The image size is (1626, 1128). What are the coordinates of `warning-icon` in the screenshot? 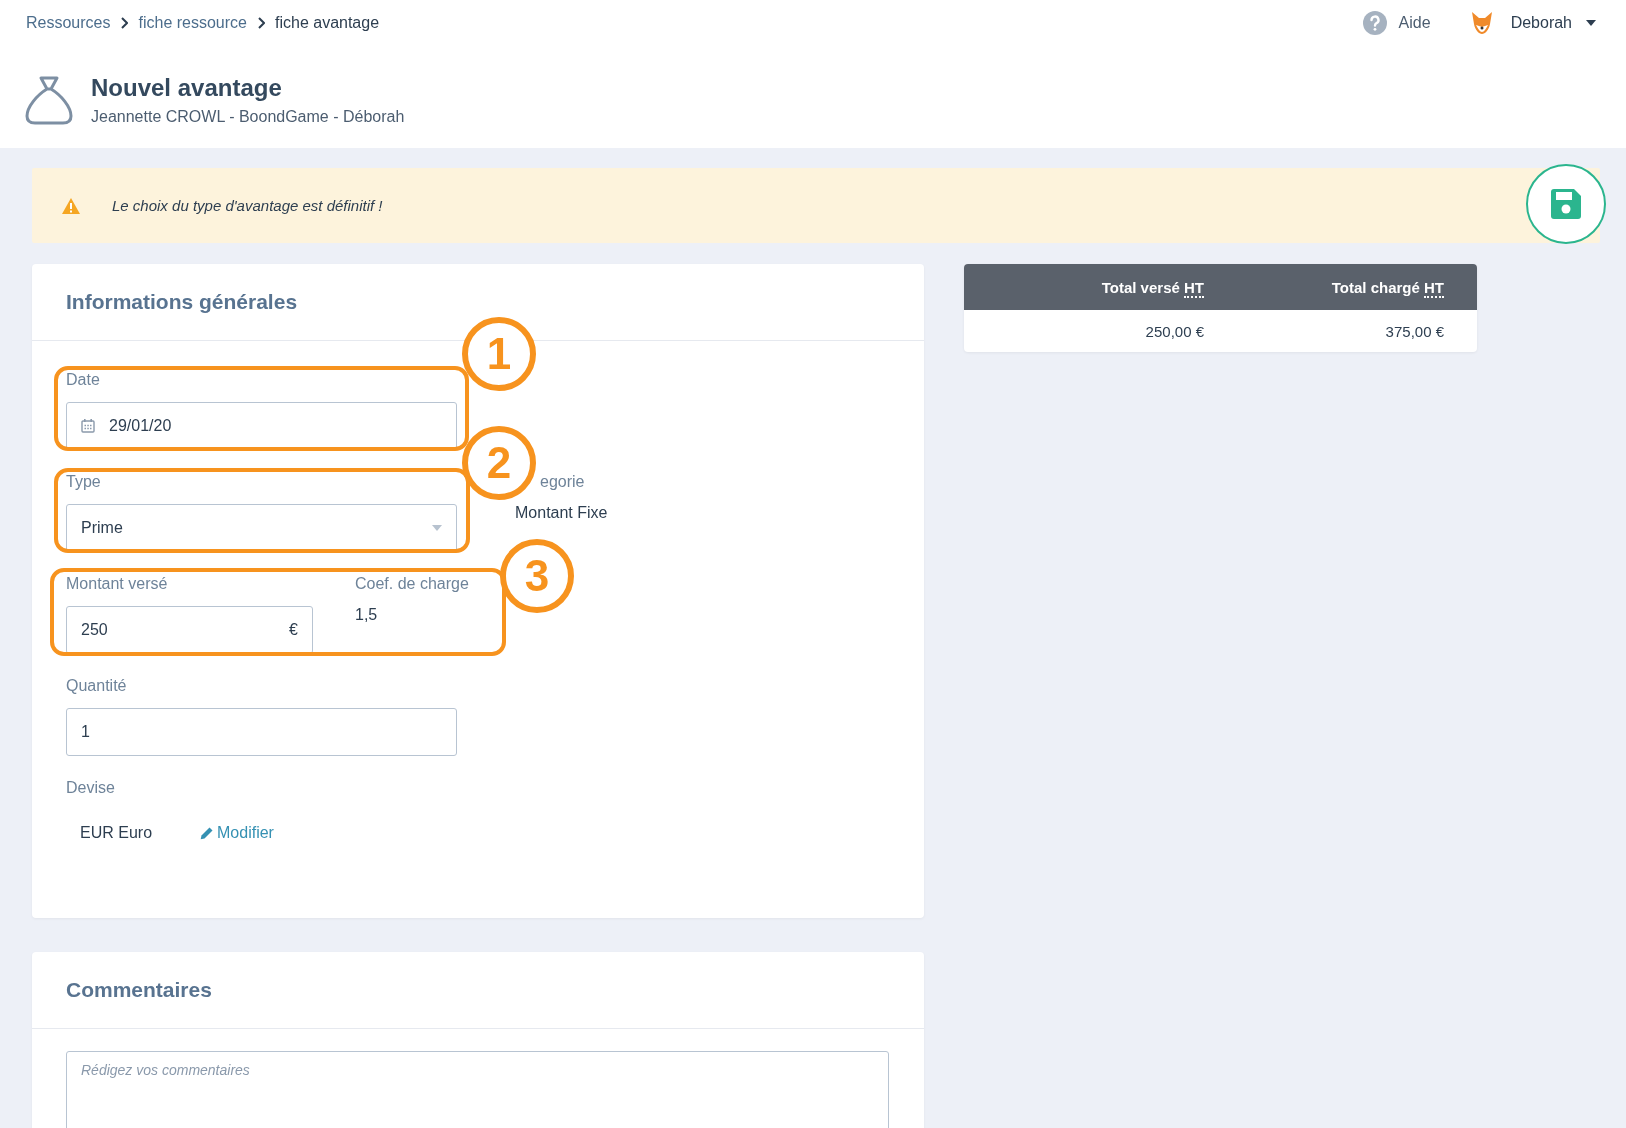 It's located at (71, 205).